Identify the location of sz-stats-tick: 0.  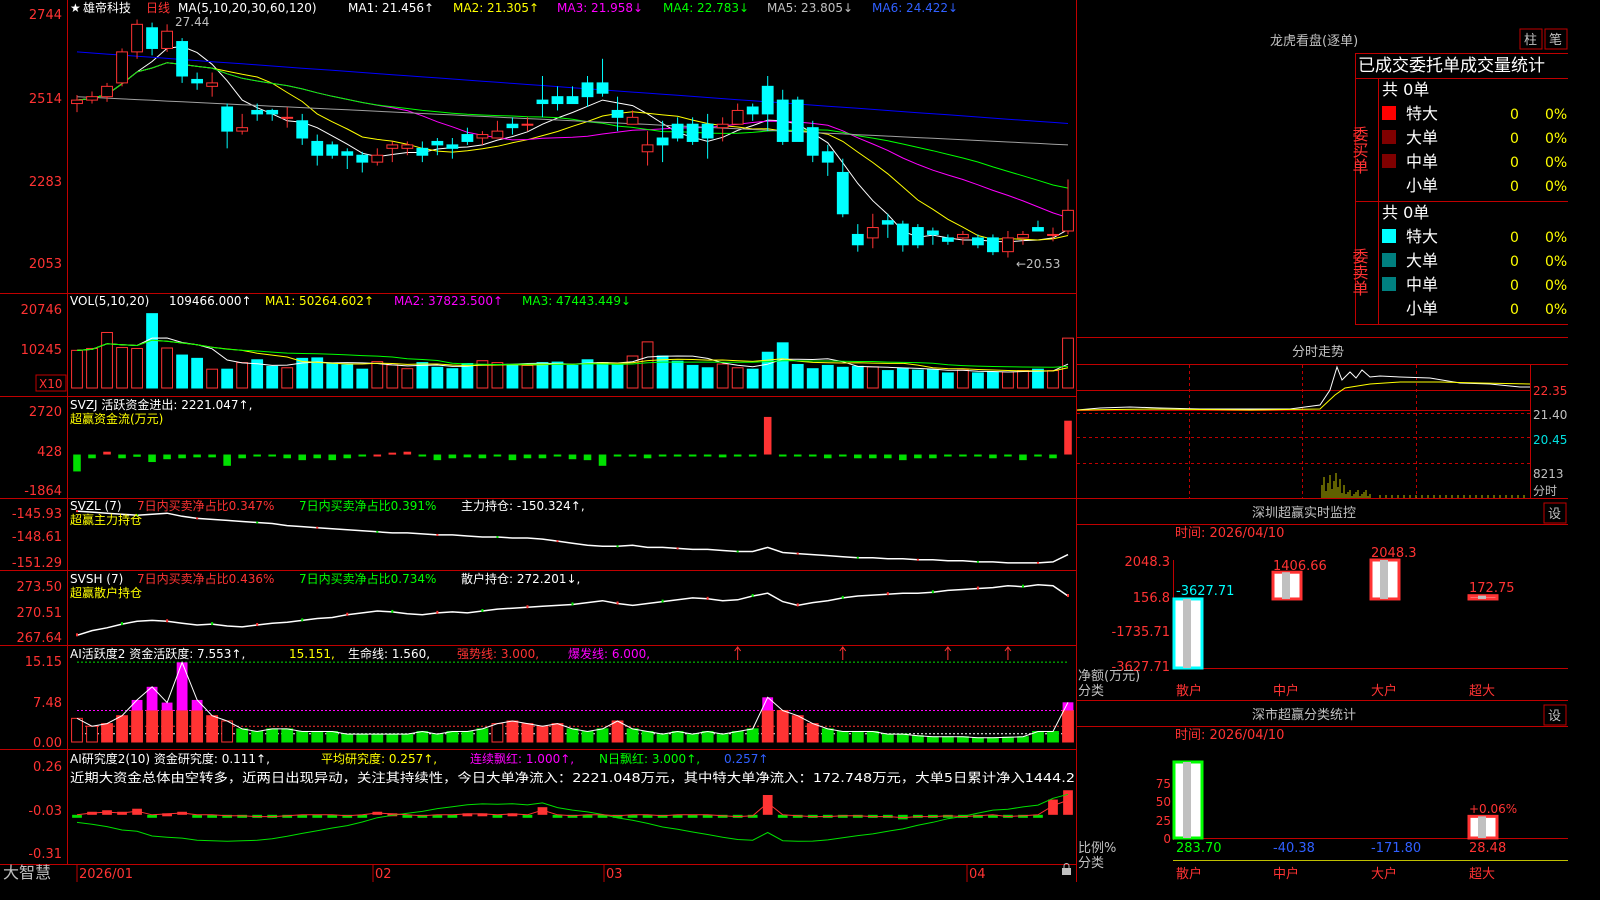
(1167, 839).